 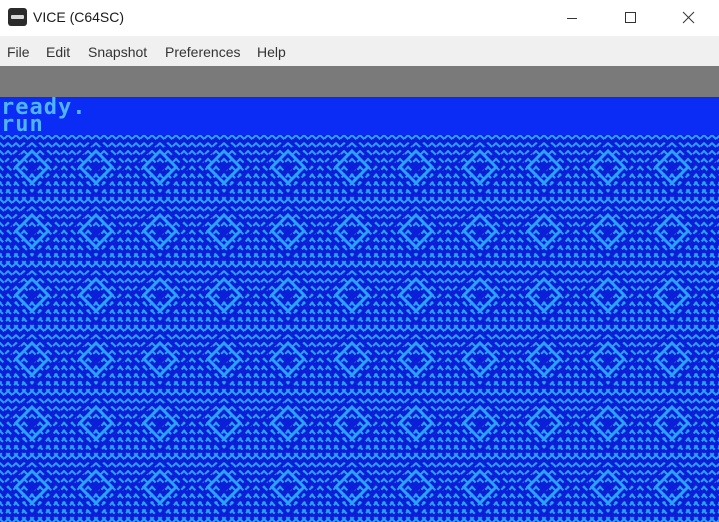 What do you see at coordinates (202, 52) in the screenshot?
I see `menu-preferences: Preferences` at bounding box center [202, 52].